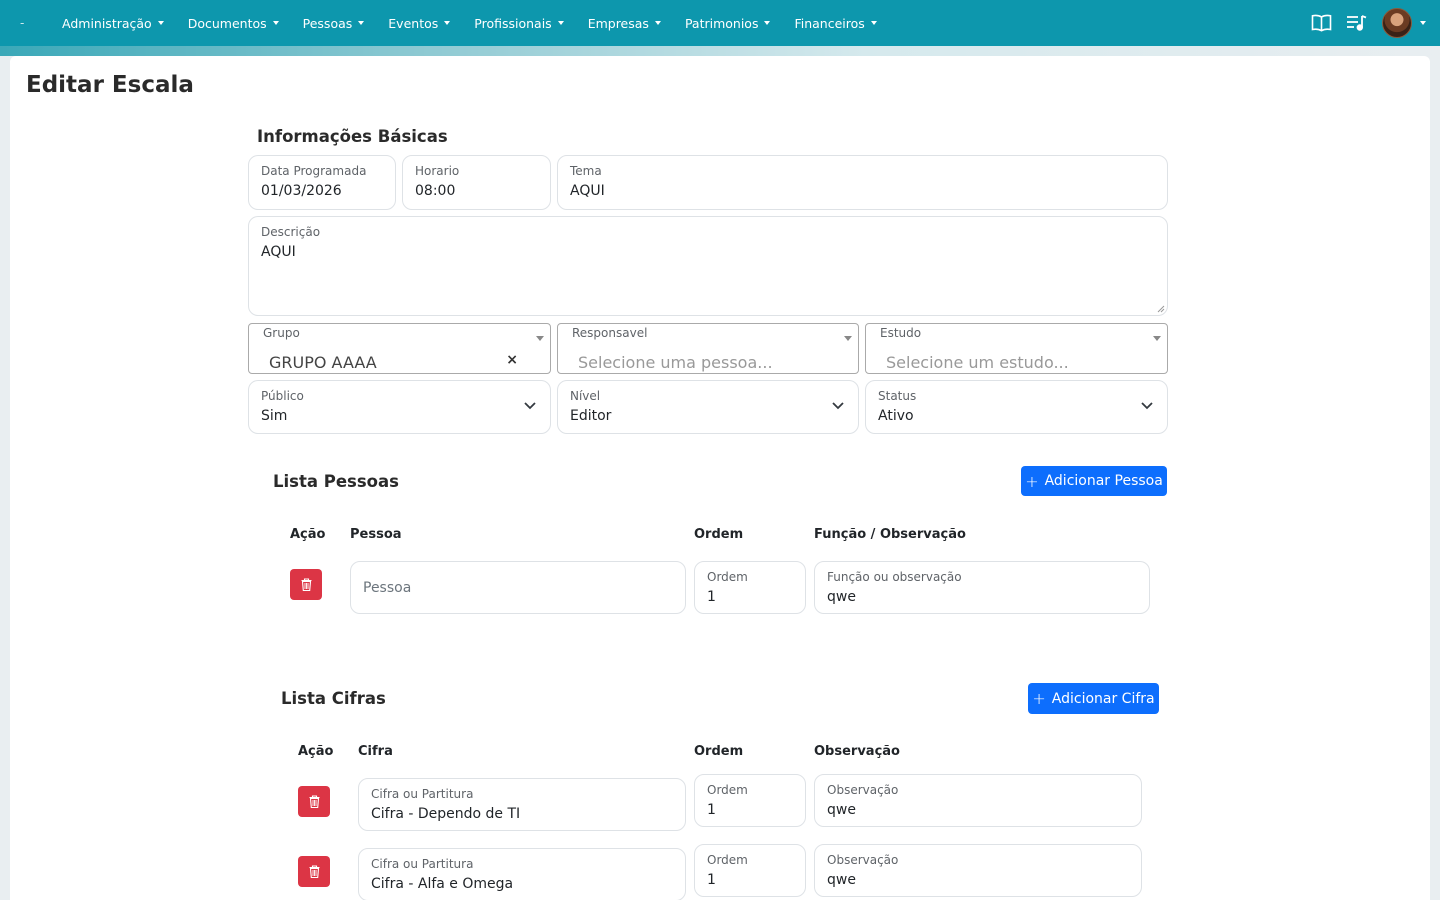  What do you see at coordinates (336, 481) in the screenshot?
I see `lista-pessoas-title: Lista Pessoas` at bounding box center [336, 481].